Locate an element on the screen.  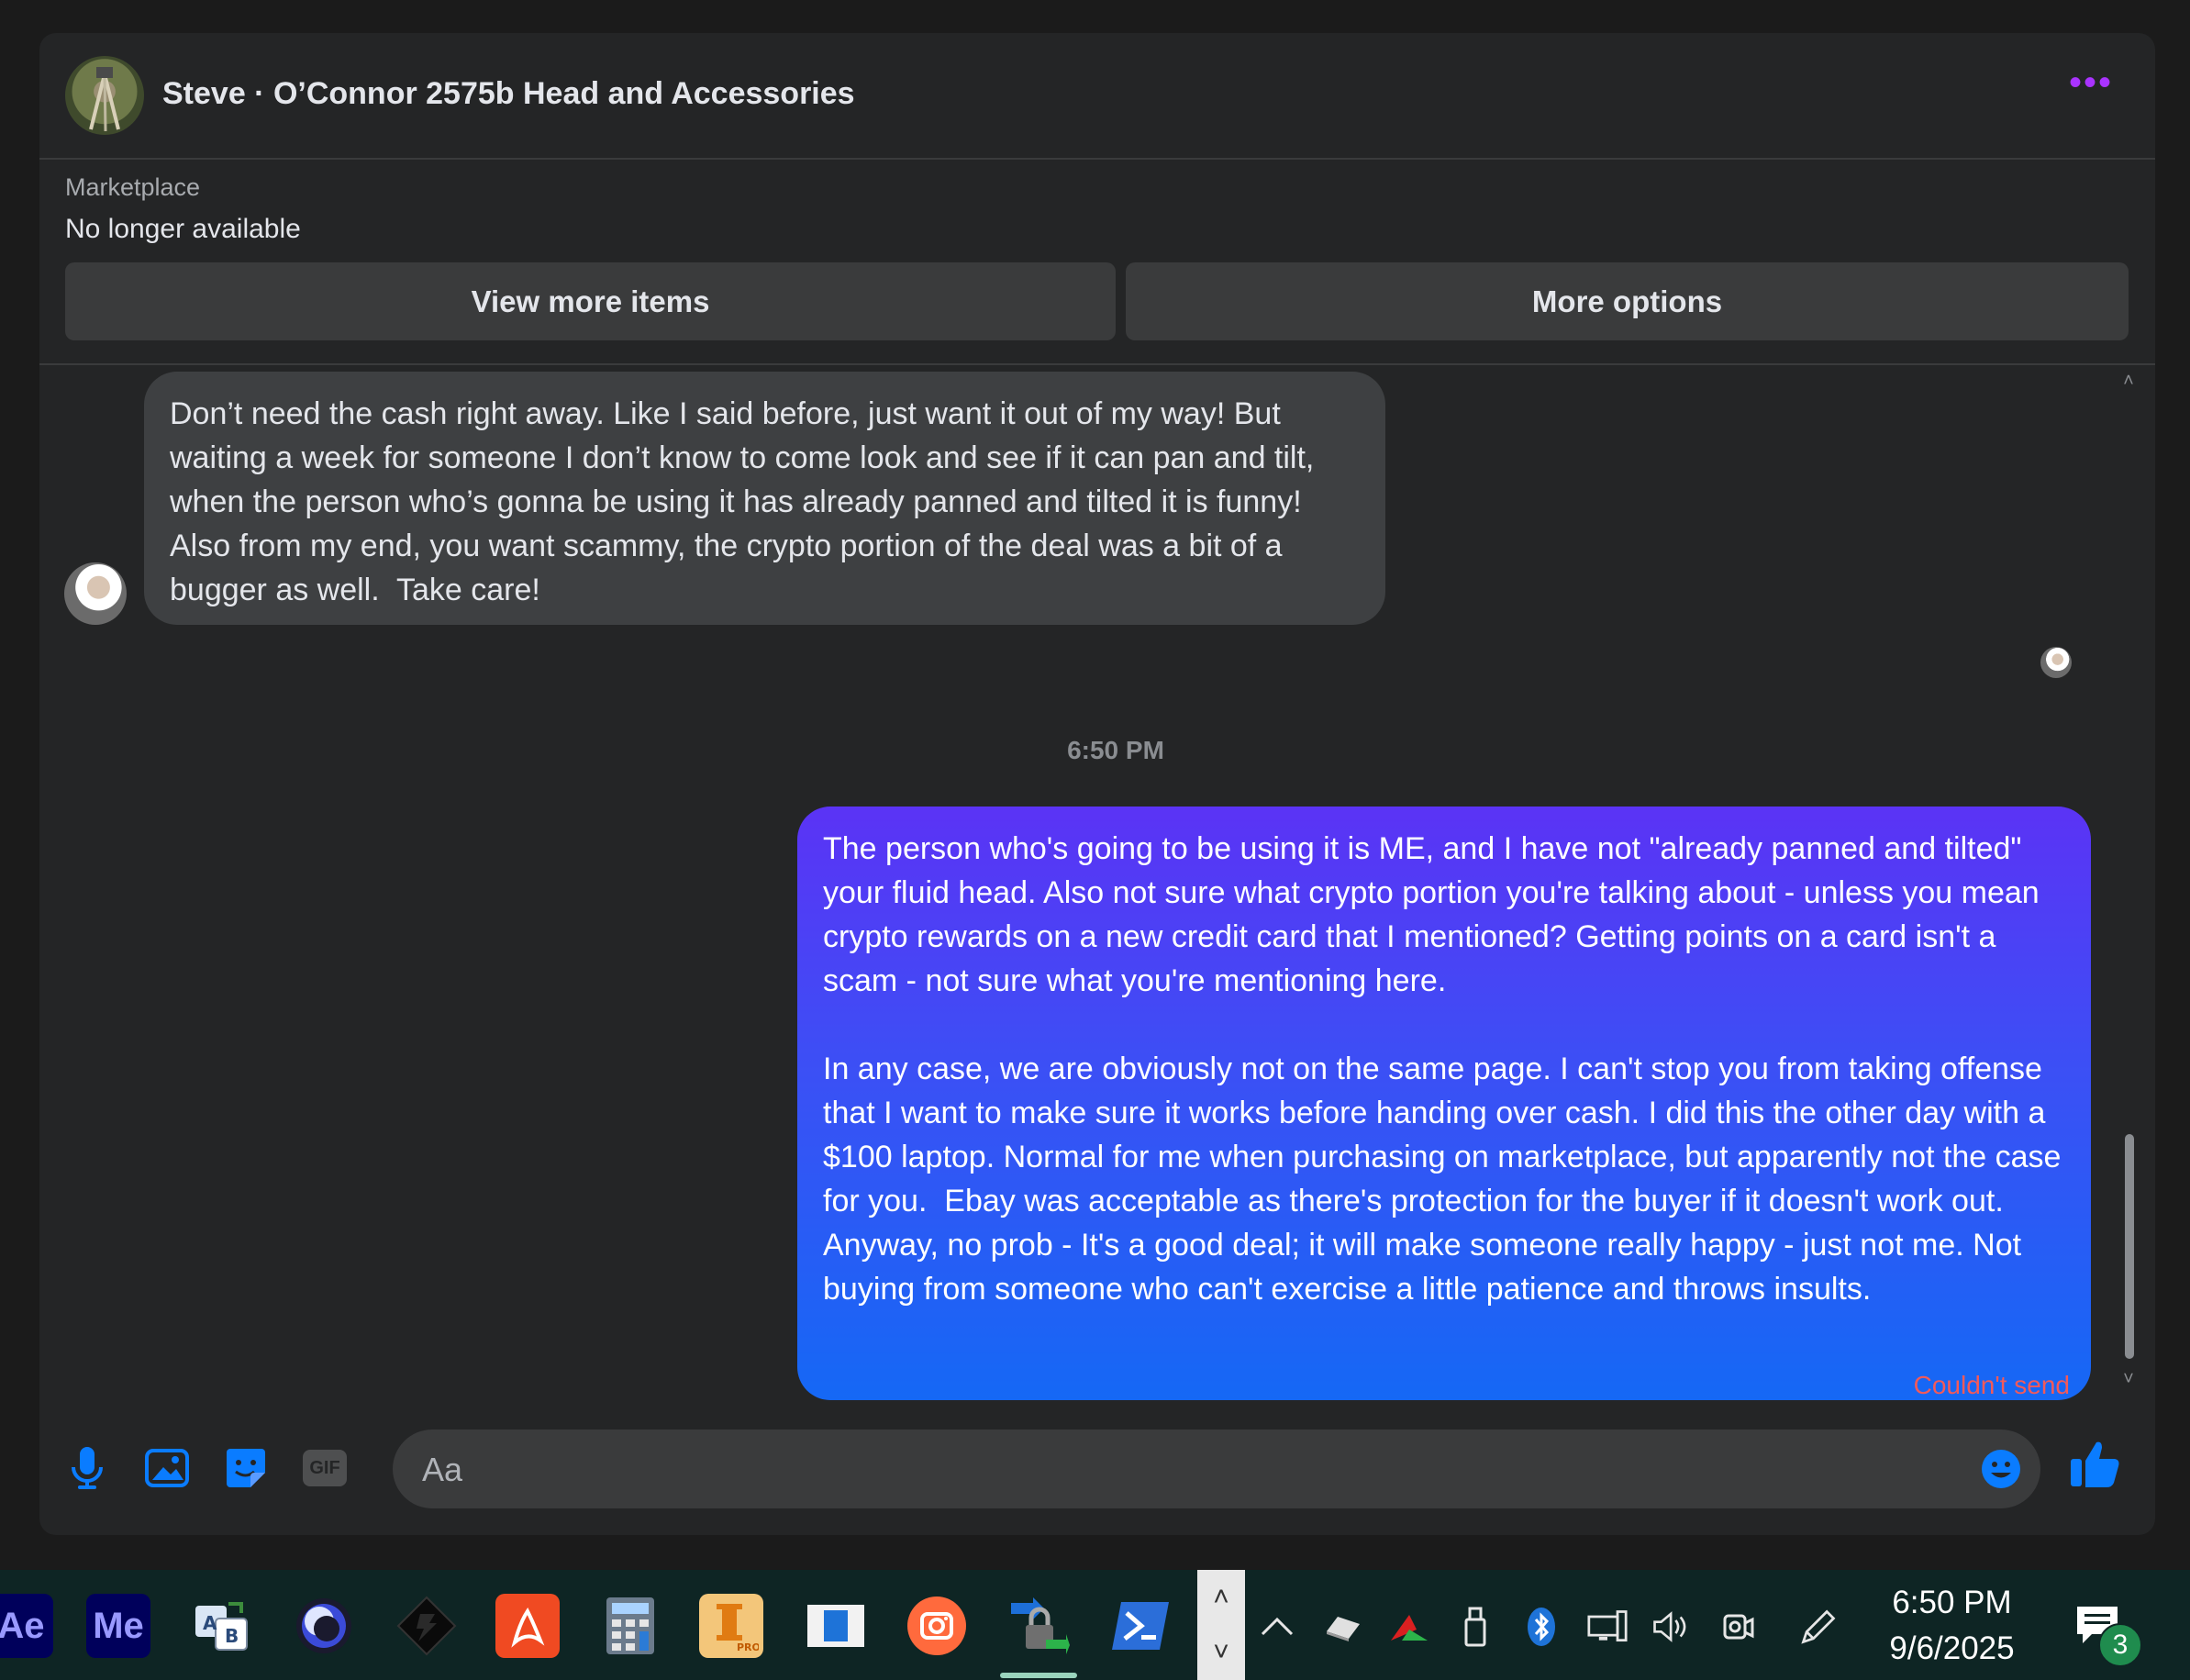
thumbs-up-icon is located at coordinates (2094, 1464).